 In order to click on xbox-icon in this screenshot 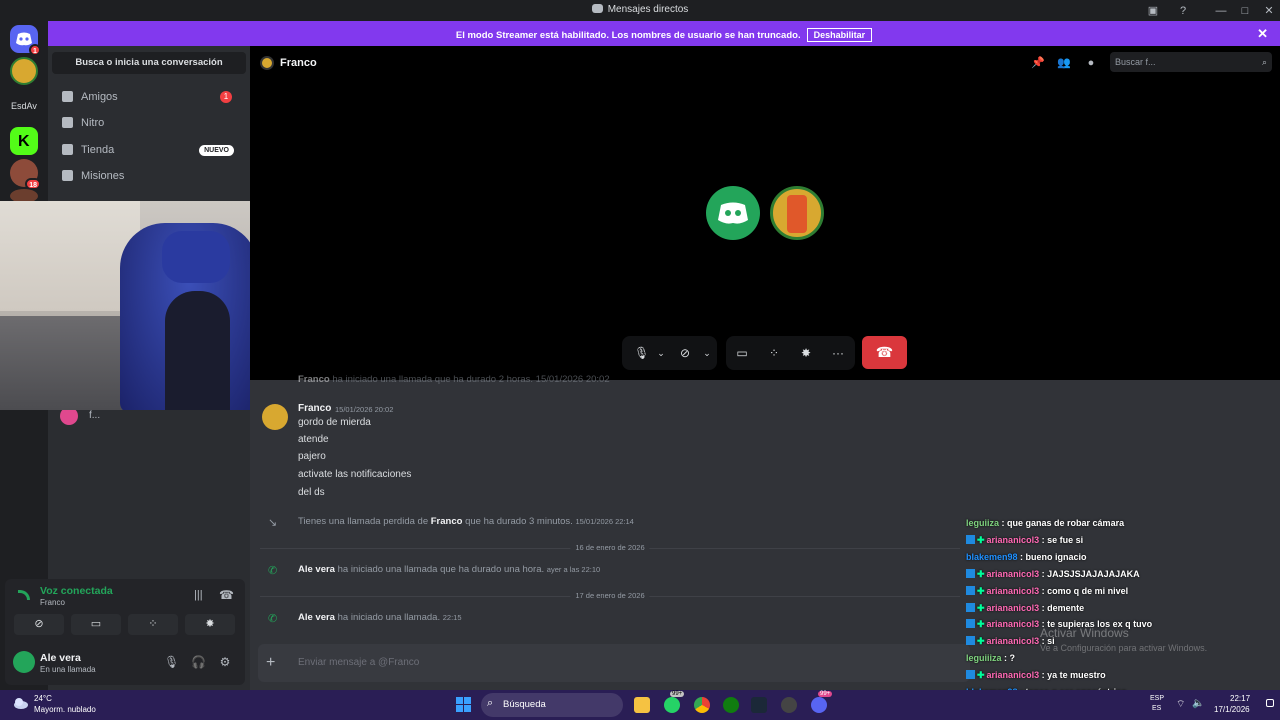, I will do `click(731, 705)`.